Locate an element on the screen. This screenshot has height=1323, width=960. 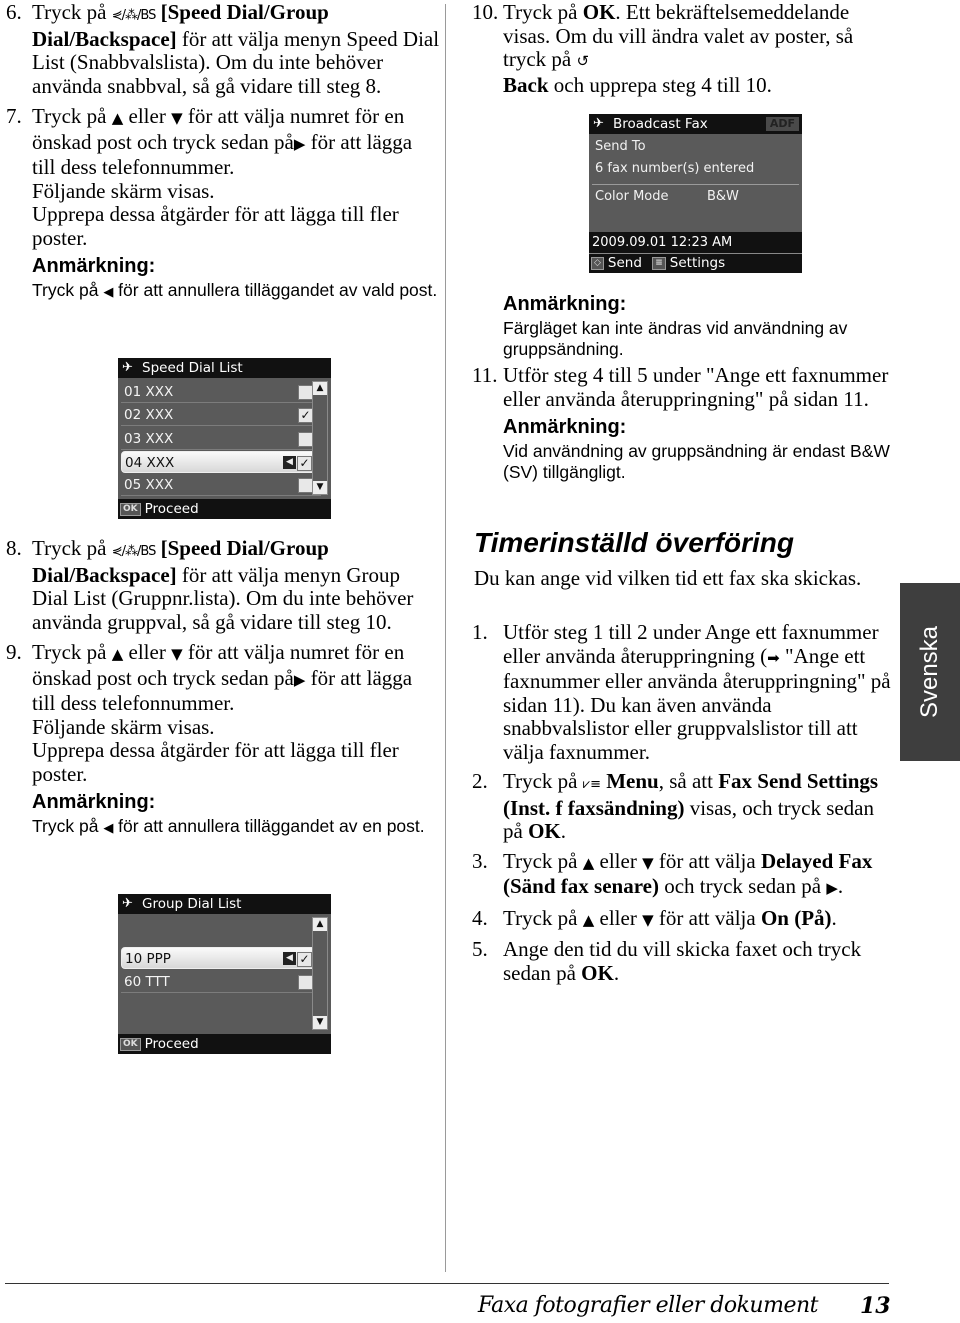
back-button-name: Back is located at coordinates (526, 84).